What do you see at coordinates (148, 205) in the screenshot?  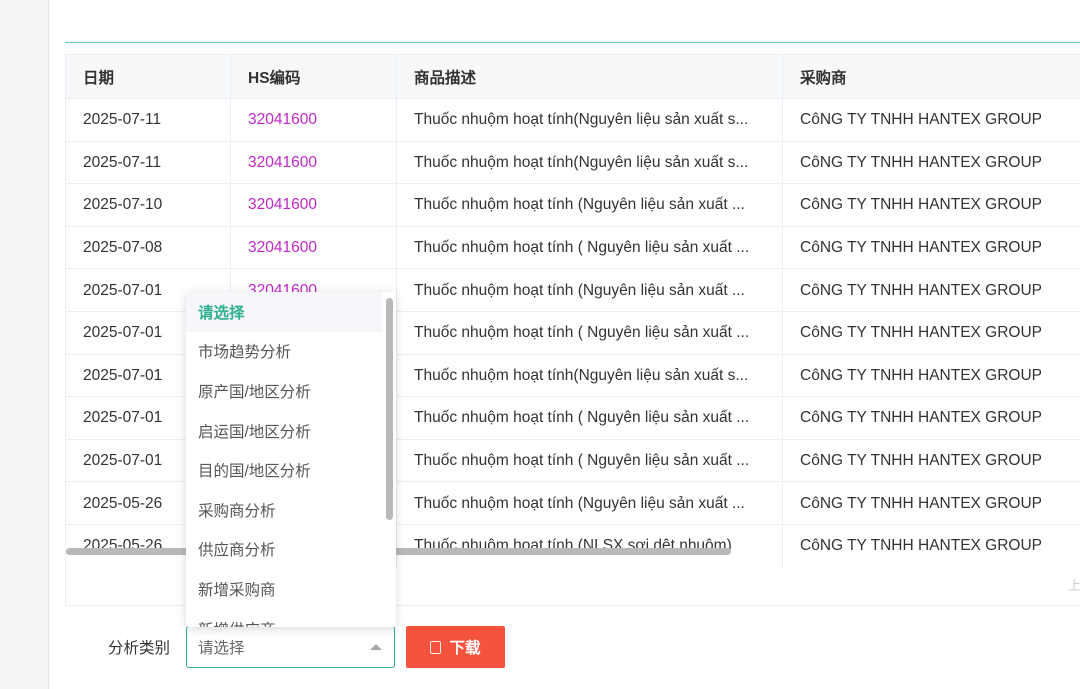 I see `cell-date: 2025-07-10` at bounding box center [148, 205].